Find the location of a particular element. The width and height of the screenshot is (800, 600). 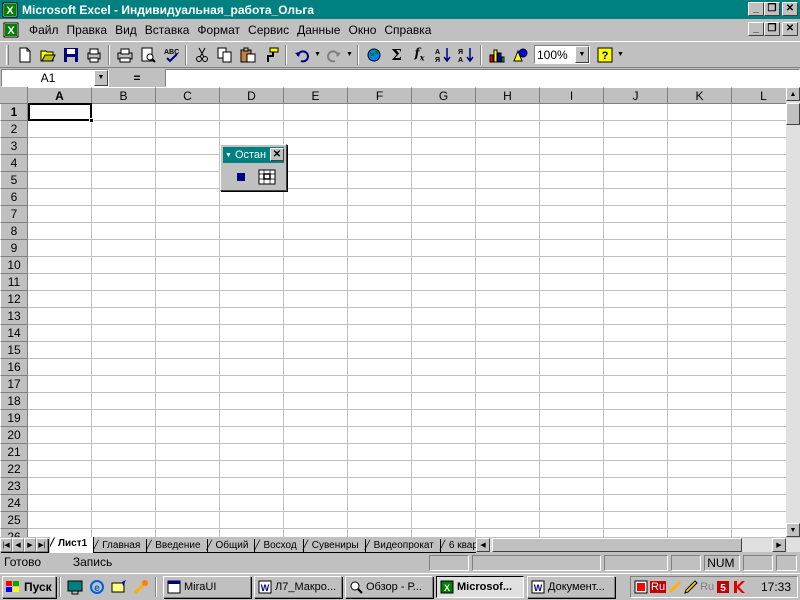

close-button: ✕ is located at coordinates (790, 9).